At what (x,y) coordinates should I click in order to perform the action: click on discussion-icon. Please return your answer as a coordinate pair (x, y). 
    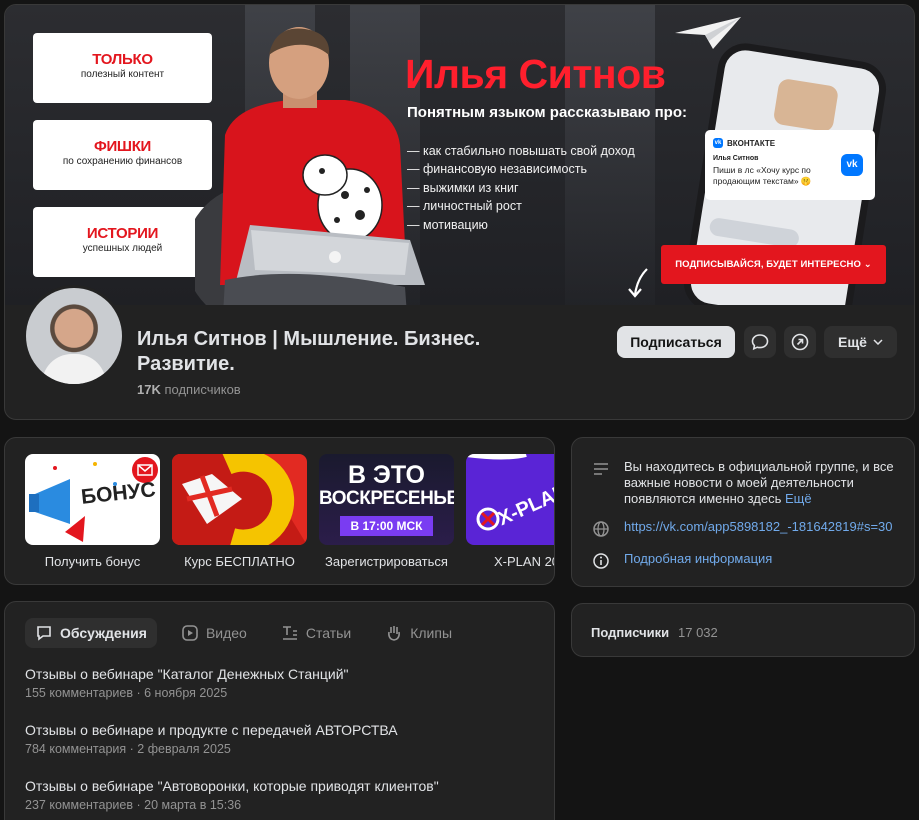
    Looking at the image, I should click on (44, 633).